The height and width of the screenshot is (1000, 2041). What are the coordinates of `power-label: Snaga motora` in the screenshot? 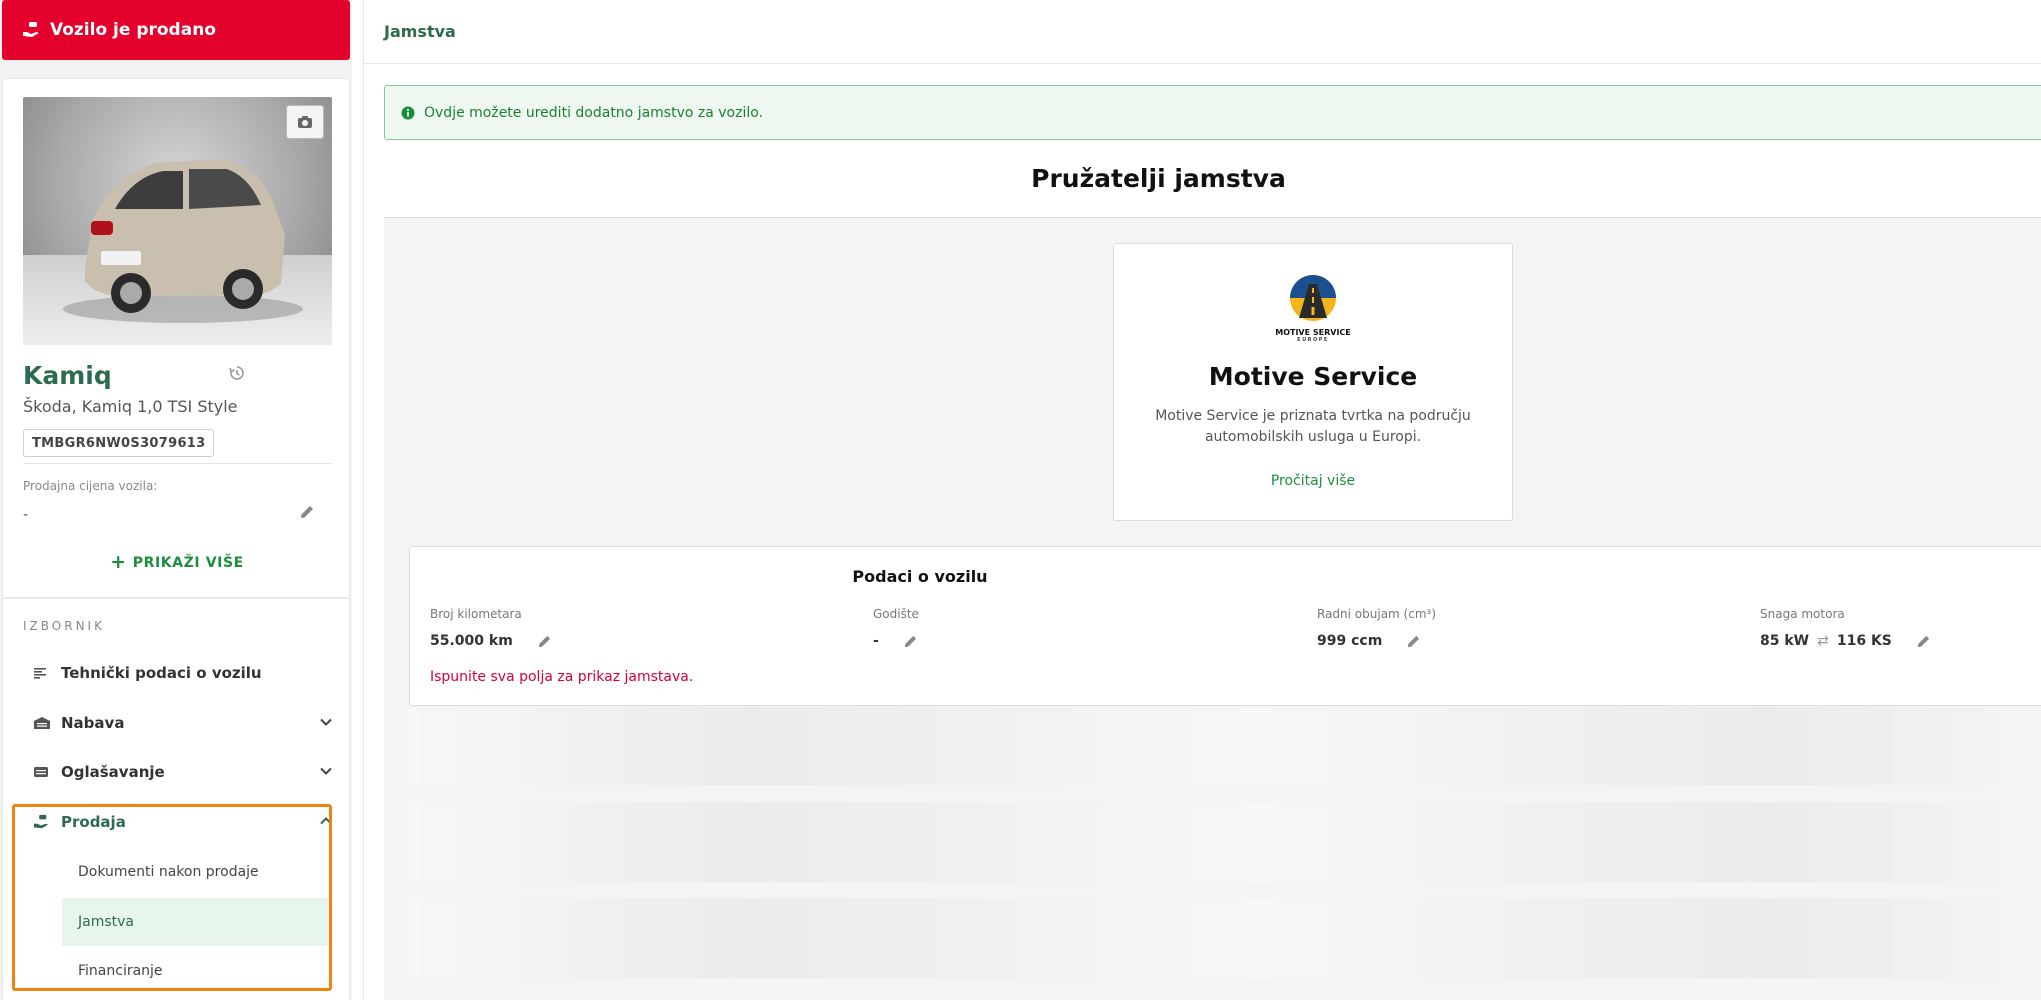 It's located at (1802, 614).